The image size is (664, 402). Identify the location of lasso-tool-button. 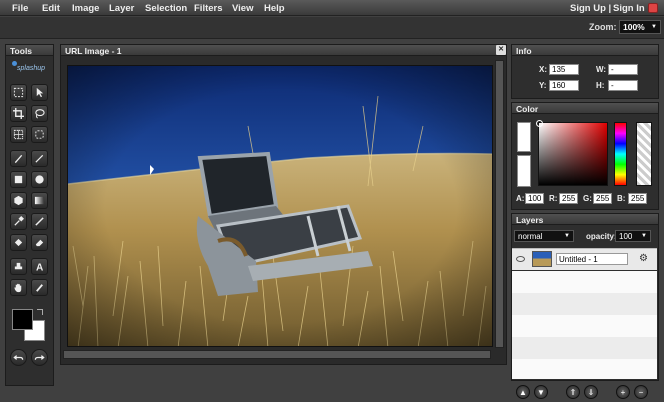
(39, 113).